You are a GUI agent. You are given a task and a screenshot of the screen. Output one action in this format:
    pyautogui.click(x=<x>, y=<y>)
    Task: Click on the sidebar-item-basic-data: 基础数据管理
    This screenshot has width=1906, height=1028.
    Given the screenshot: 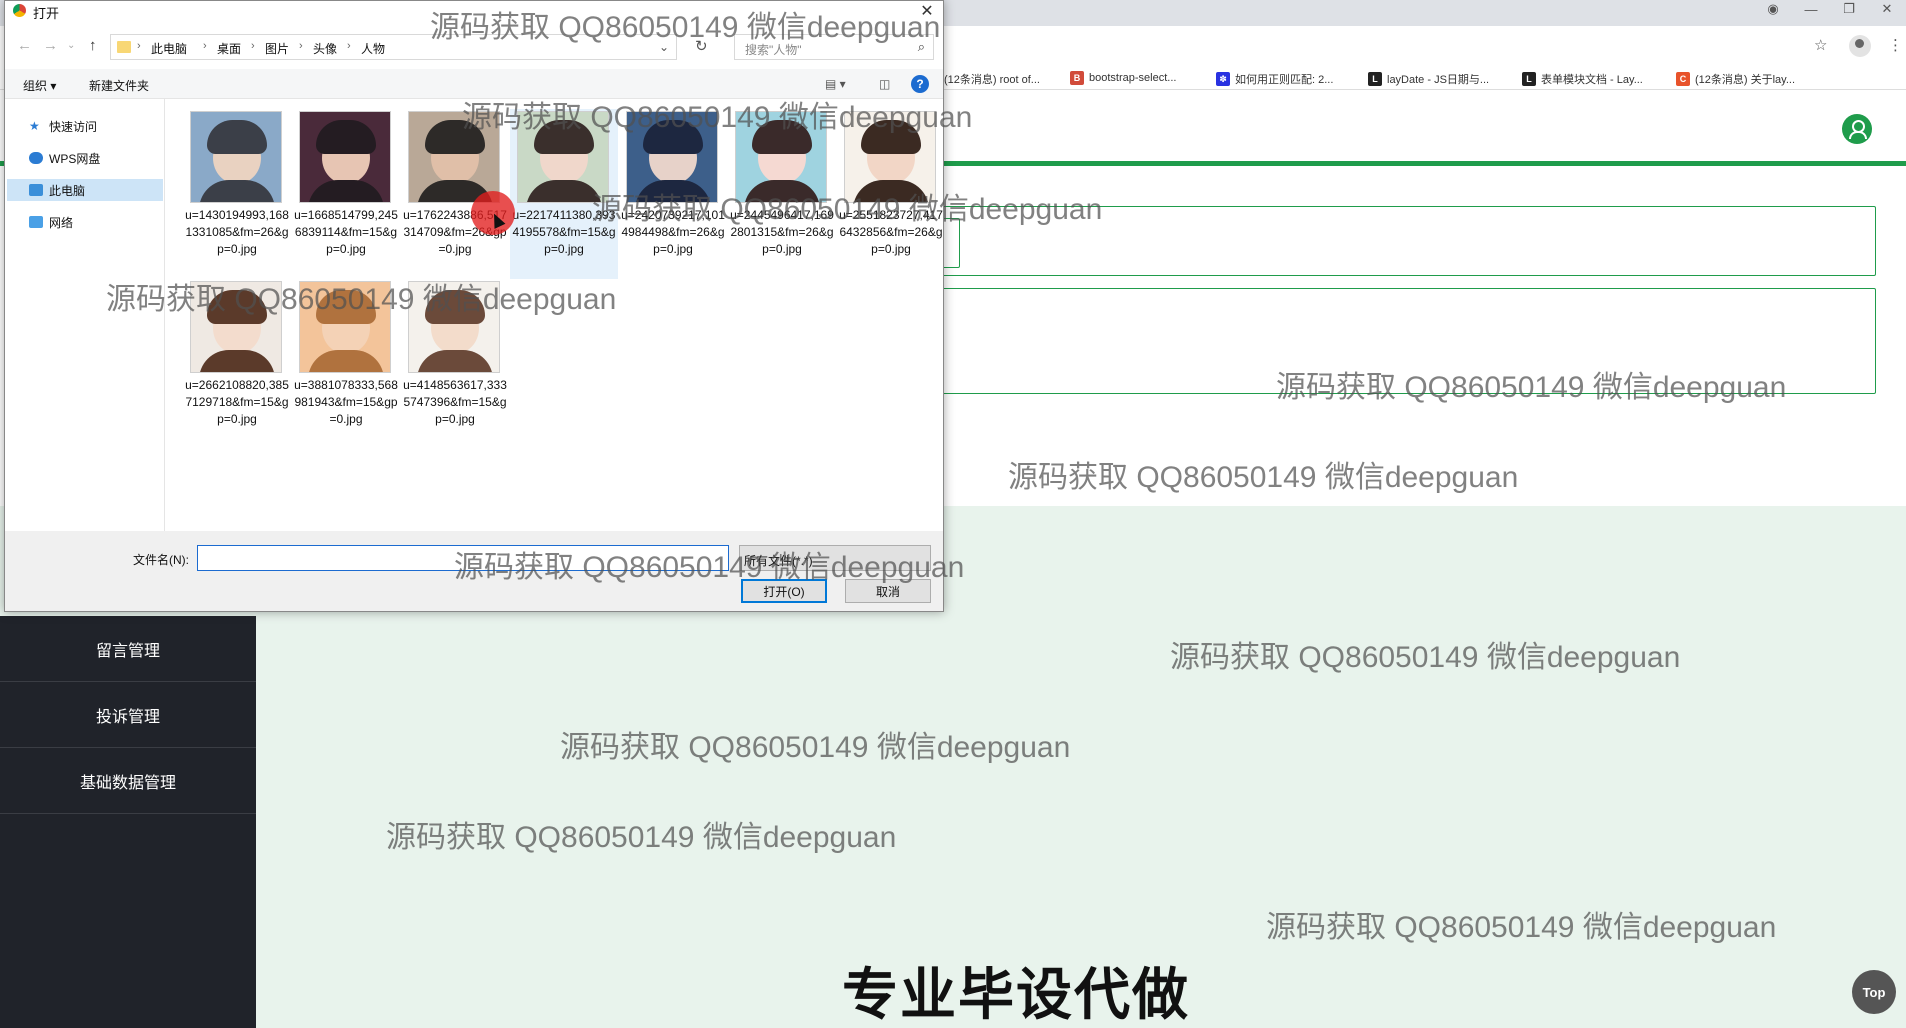 What is the action you would take?
    pyautogui.click(x=128, y=781)
    